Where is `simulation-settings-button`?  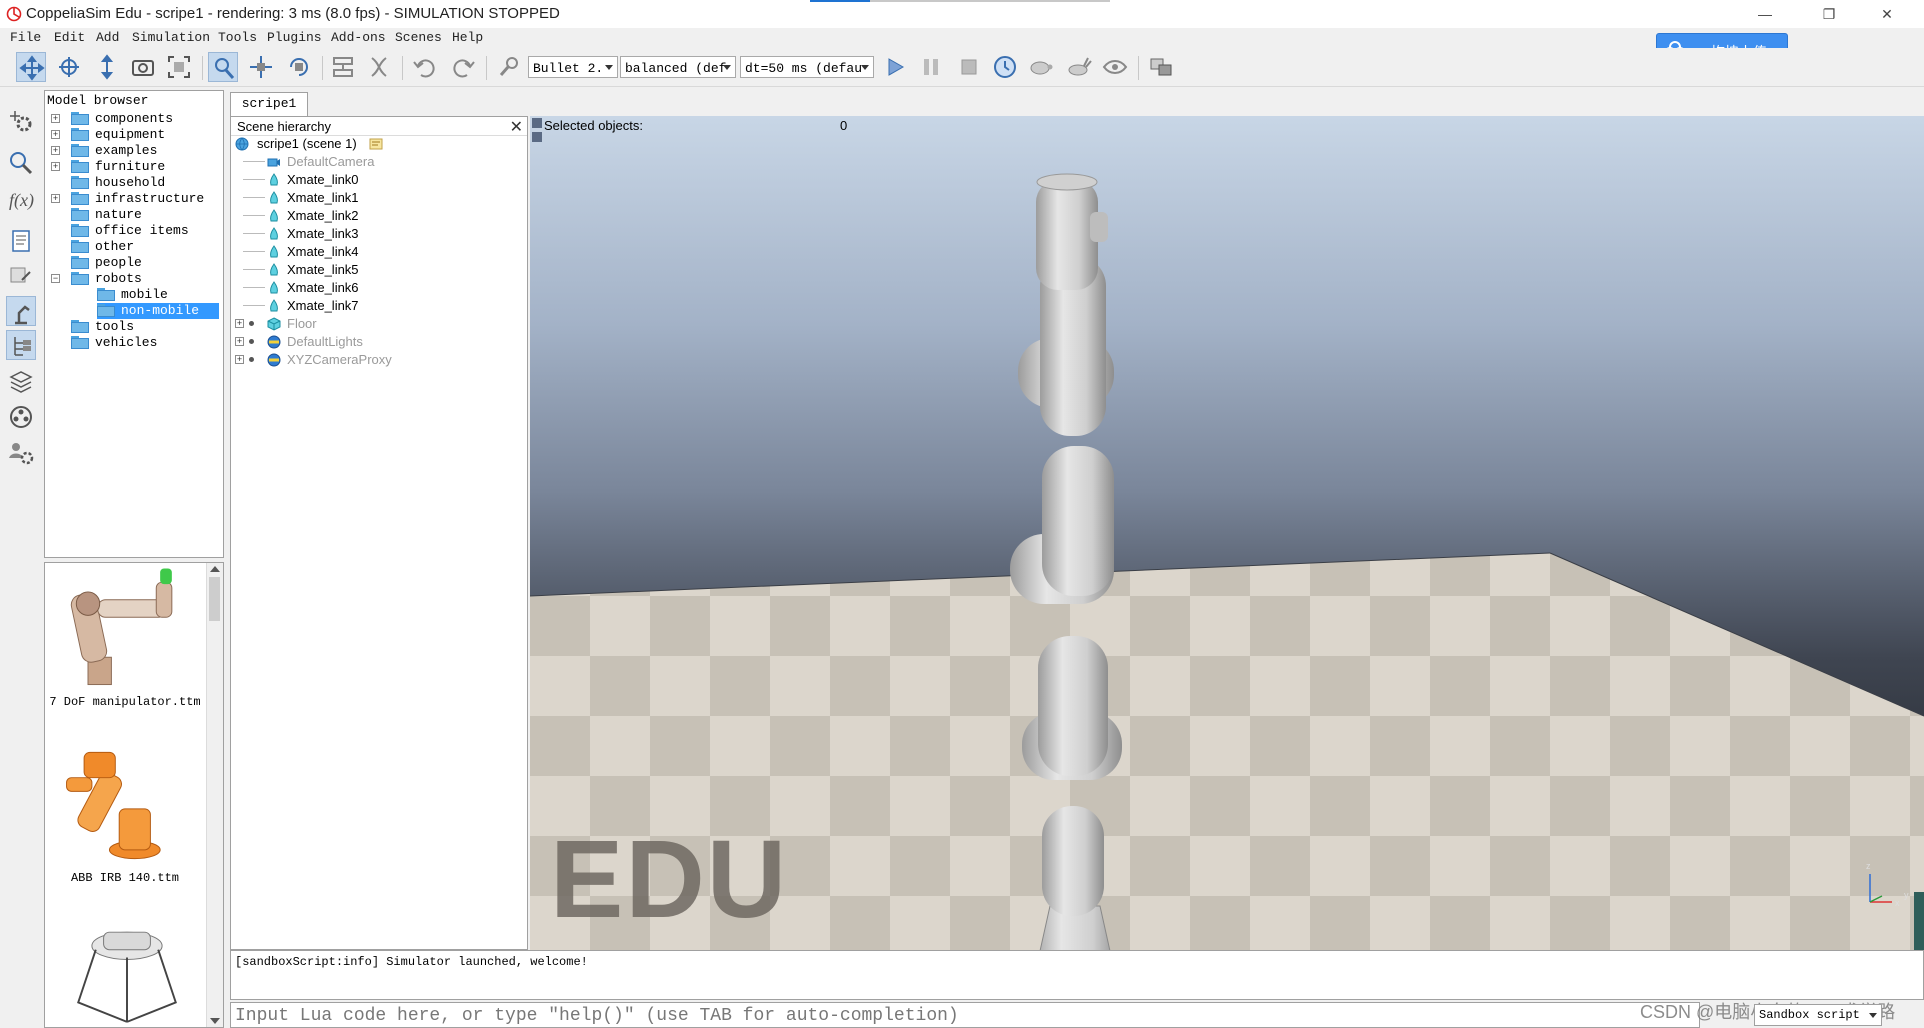 simulation-settings-button is located at coordinates (21, 121).